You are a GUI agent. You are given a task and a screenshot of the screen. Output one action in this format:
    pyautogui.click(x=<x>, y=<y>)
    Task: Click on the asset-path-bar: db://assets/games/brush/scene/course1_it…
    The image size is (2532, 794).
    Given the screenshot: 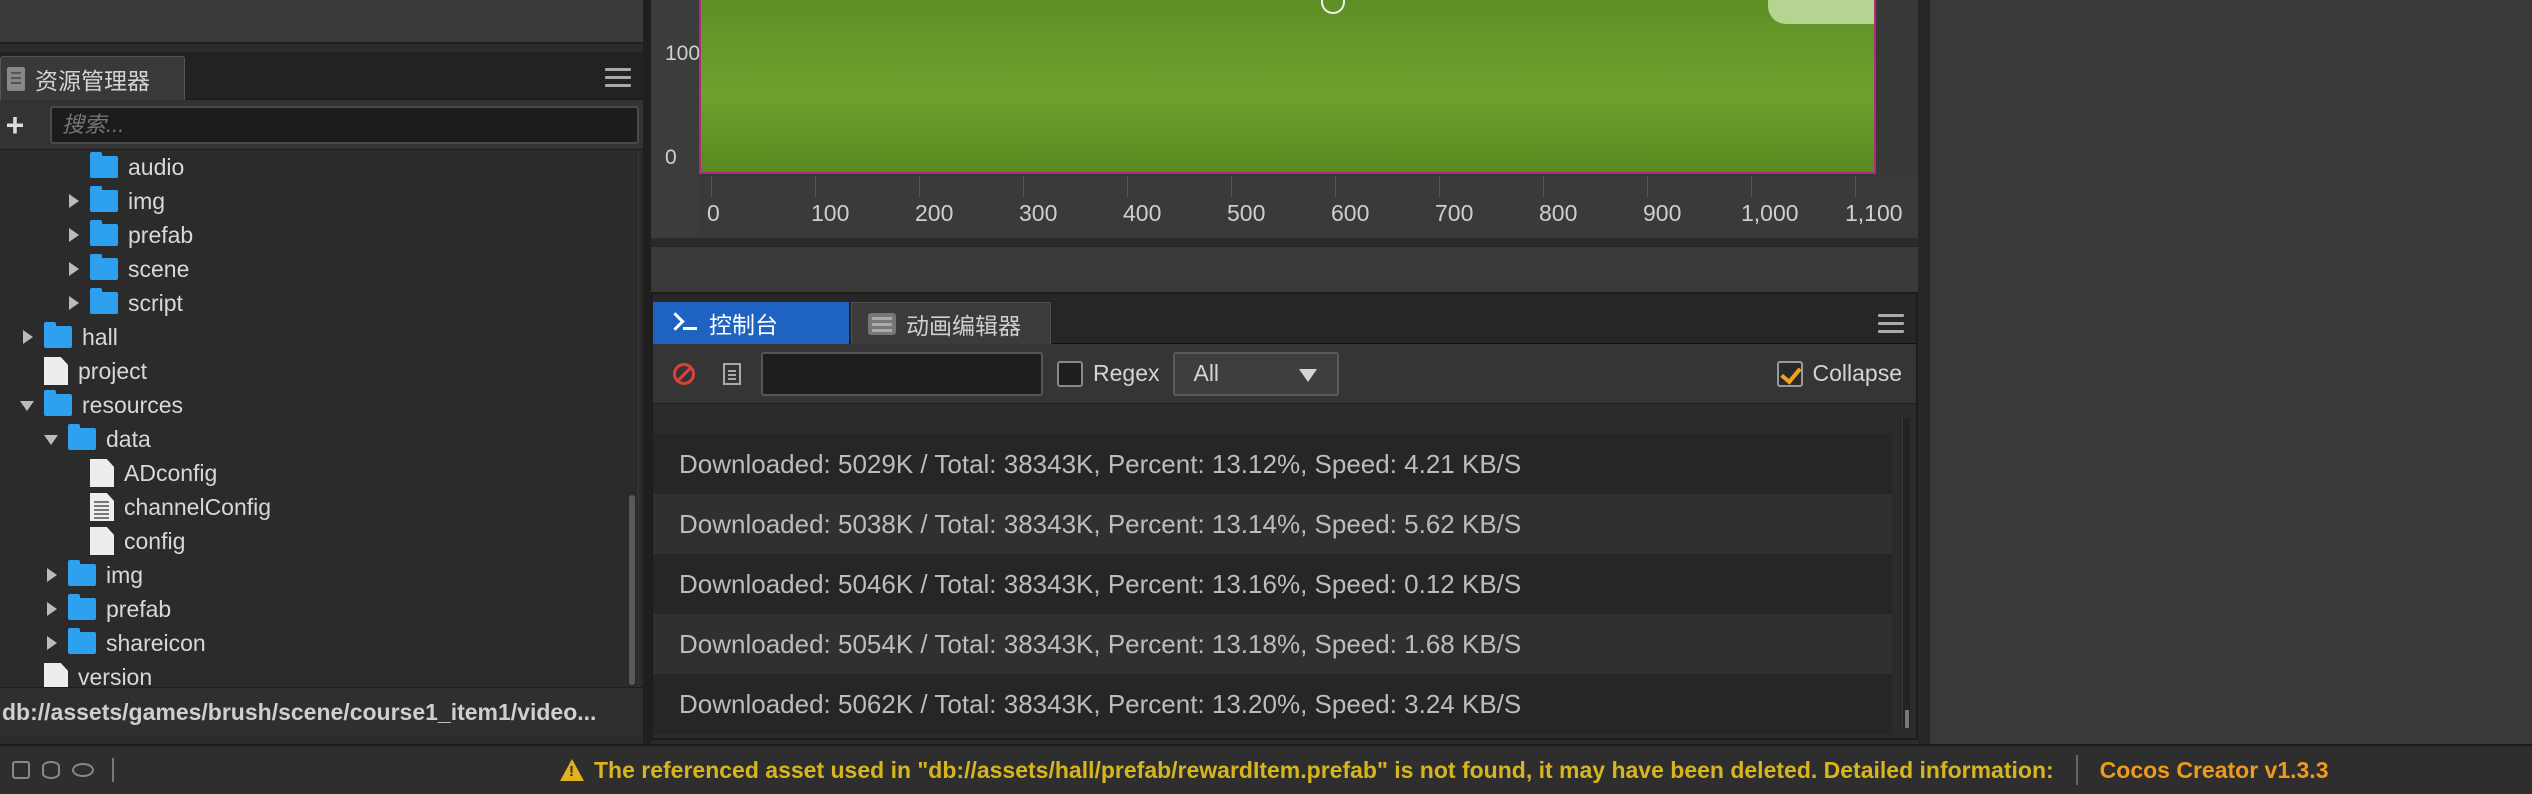 What is the action you would take?
    pyautogui.click(x=322, y=712)
    